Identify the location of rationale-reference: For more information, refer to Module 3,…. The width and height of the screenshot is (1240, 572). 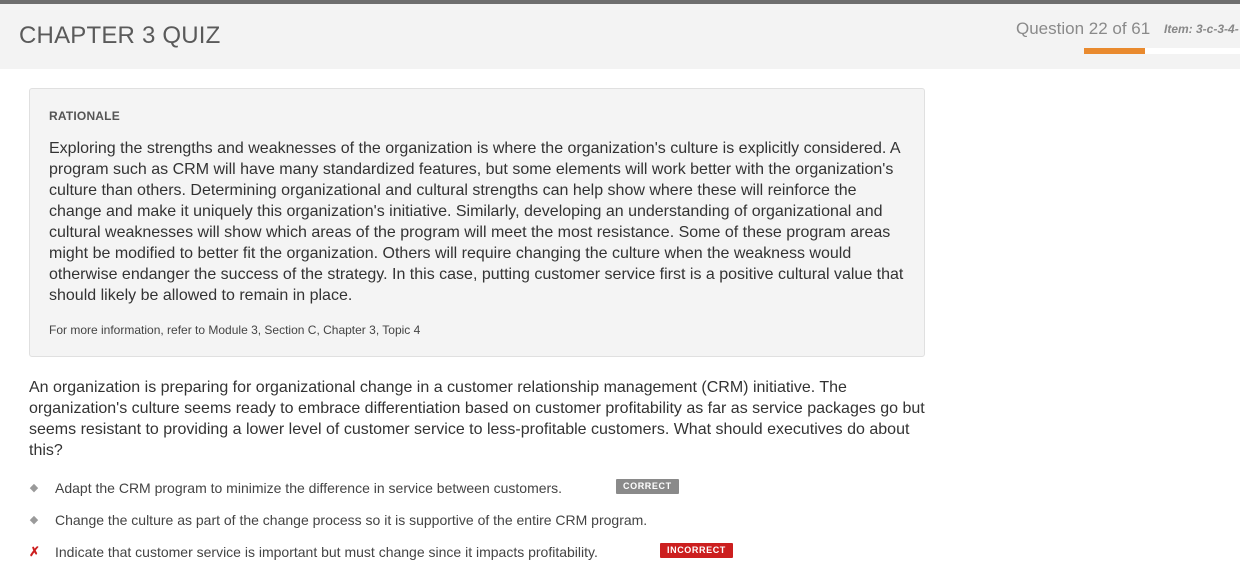
(235, 330).